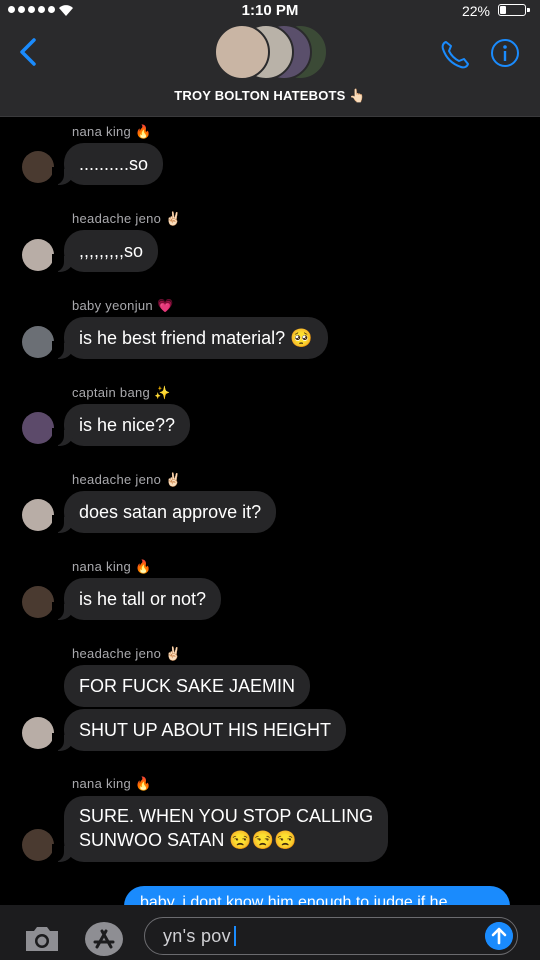  I want to click on message-input: yn's pov, so click(331, 936).